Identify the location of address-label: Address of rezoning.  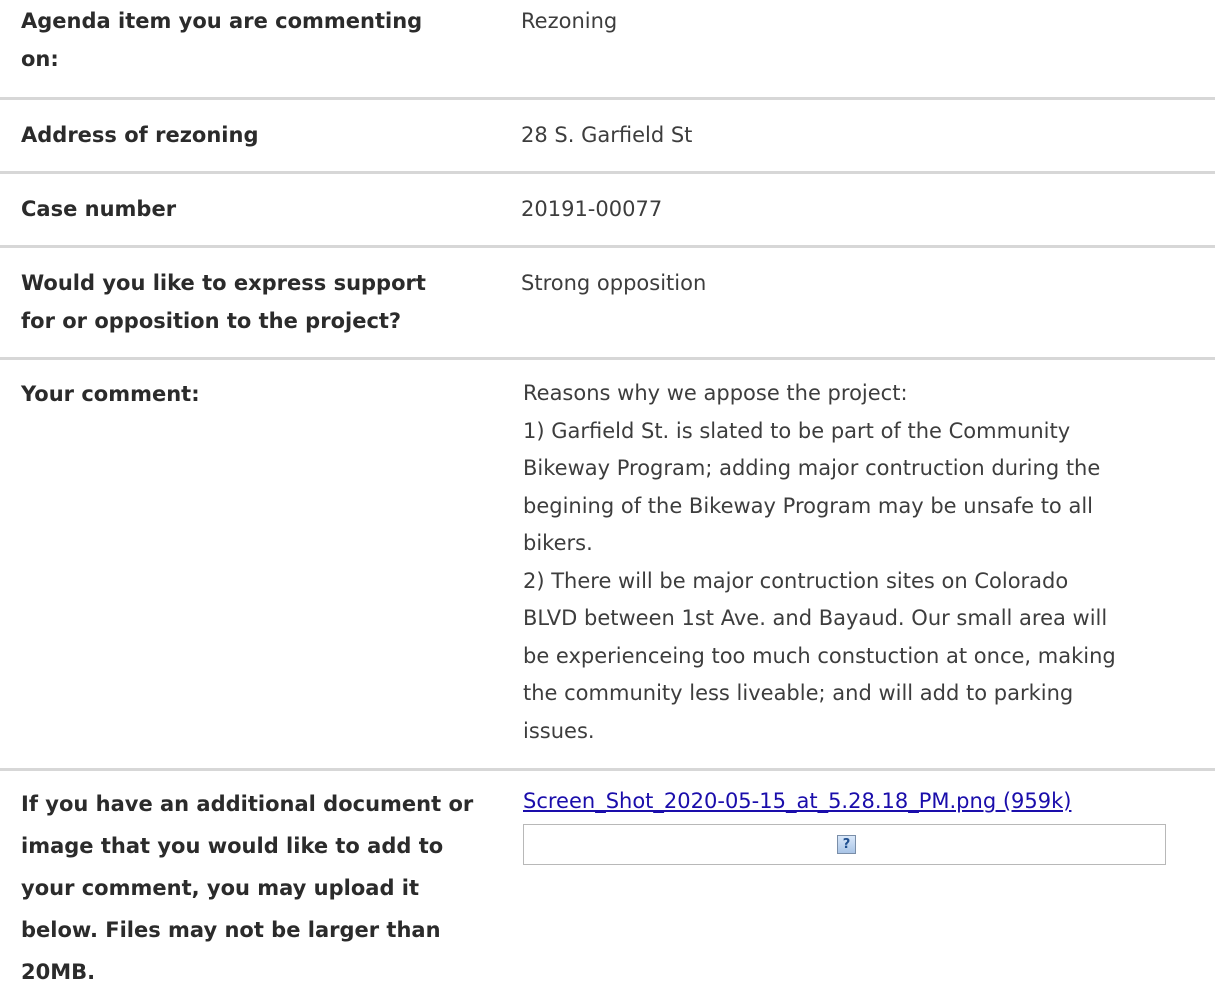
(140, 135).